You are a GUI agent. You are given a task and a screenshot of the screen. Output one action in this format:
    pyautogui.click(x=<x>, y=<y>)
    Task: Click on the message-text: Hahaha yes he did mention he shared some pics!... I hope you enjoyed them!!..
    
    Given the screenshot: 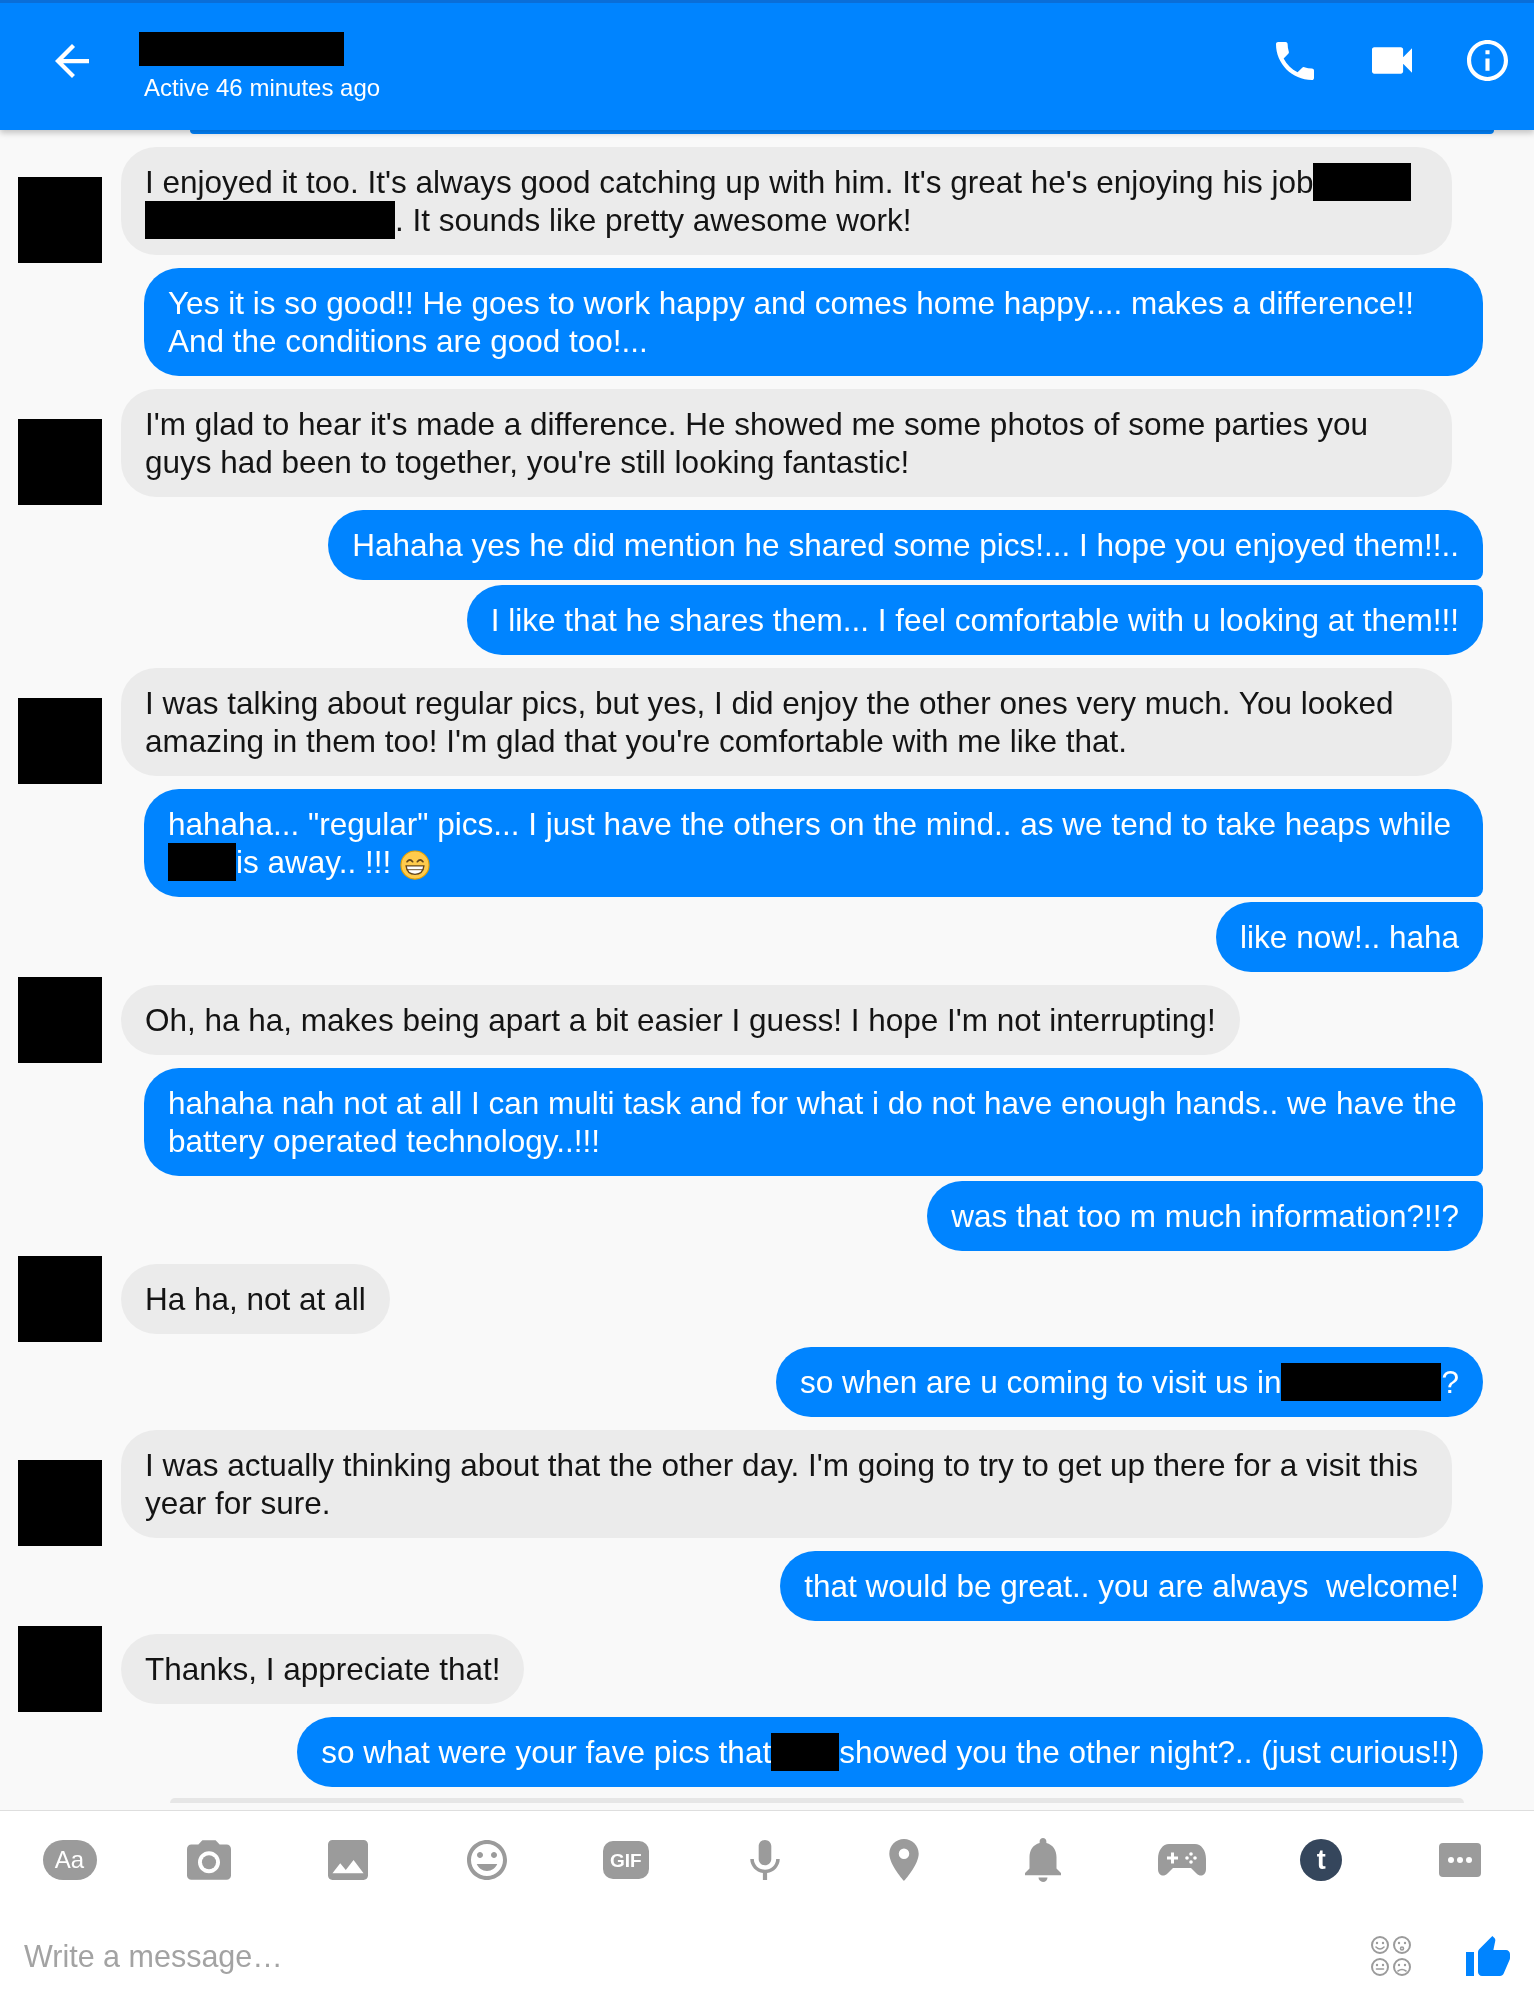 What is the action you would take?
    pyautogui.click(x=905, y=545)
    